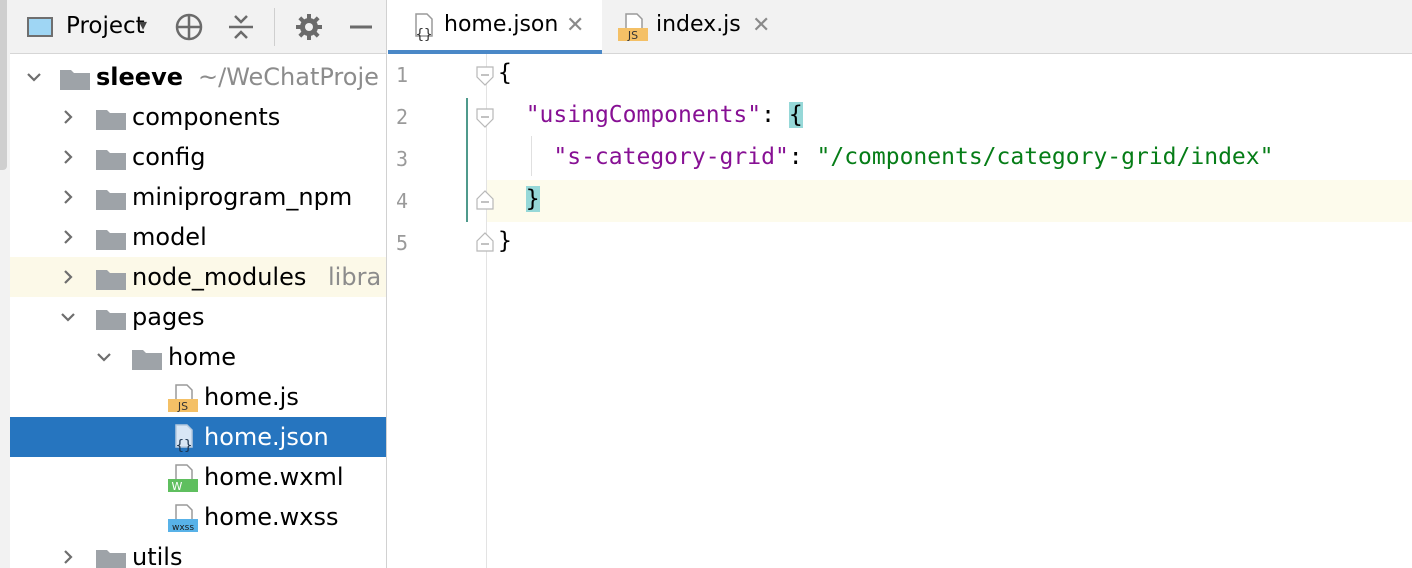 The image size is (1412, 568). I want to click on json-brace-matched: }, so click(532, 199).